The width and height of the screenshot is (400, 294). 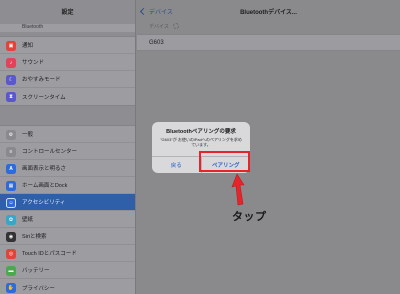 What do you see at coordinates (11, 134) in the screenshot?
I see `gear-icon: ⚙` at bounding box center [11, 134].